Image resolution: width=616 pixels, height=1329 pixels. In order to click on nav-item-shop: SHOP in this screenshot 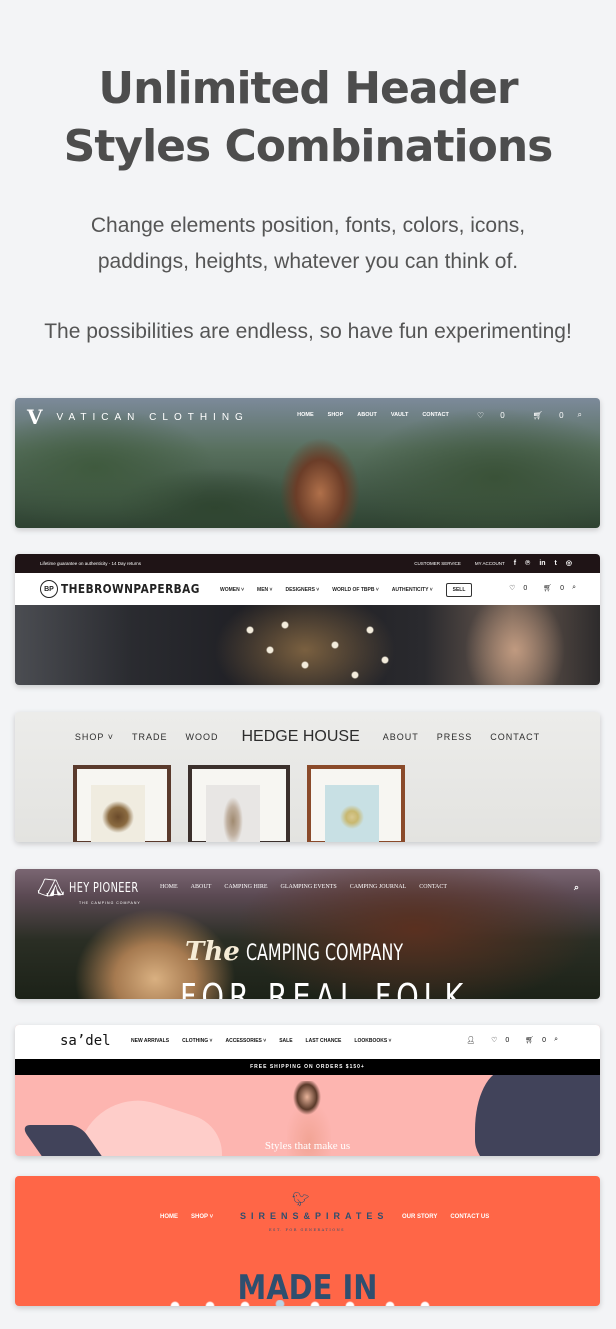, I will do `click(336, 415)`.